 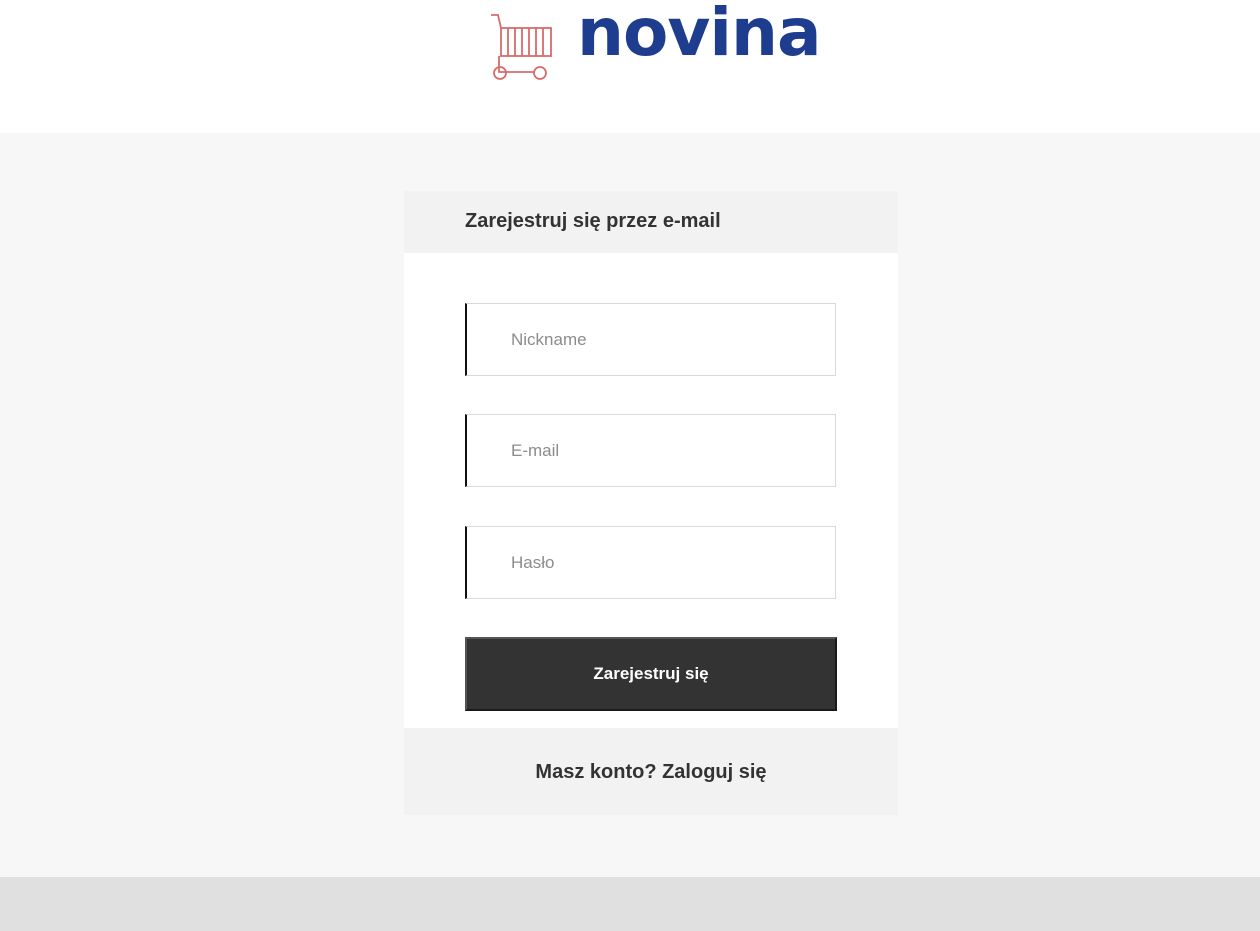 I want to click on email-input, so click(x=650, y=450).